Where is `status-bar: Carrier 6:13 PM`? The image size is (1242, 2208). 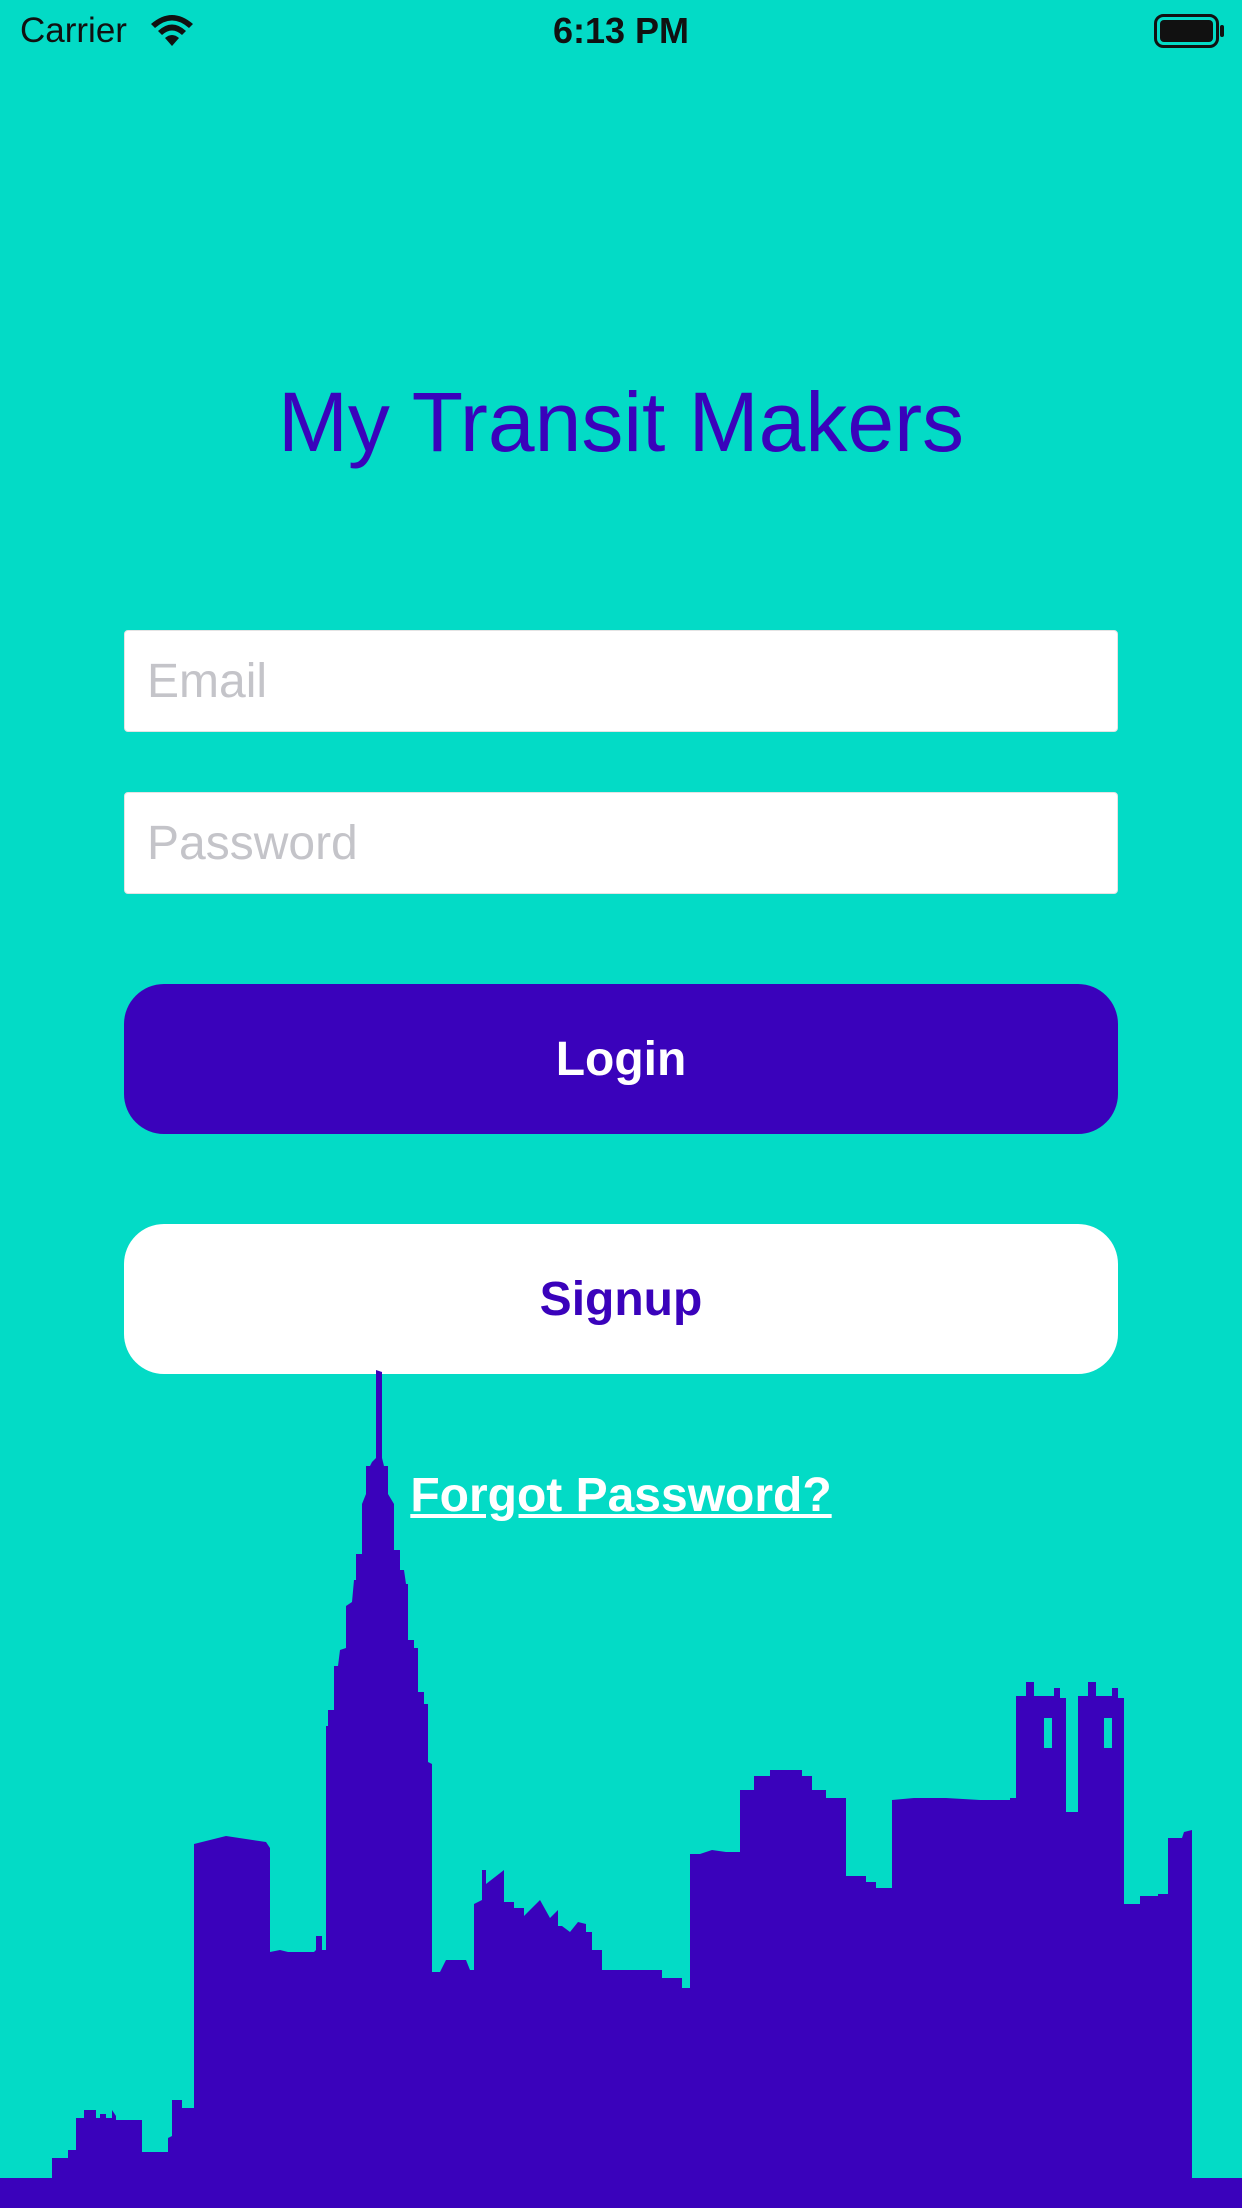
status-bar: Carrier 6:13 PM is located at coordinates (621, 30).